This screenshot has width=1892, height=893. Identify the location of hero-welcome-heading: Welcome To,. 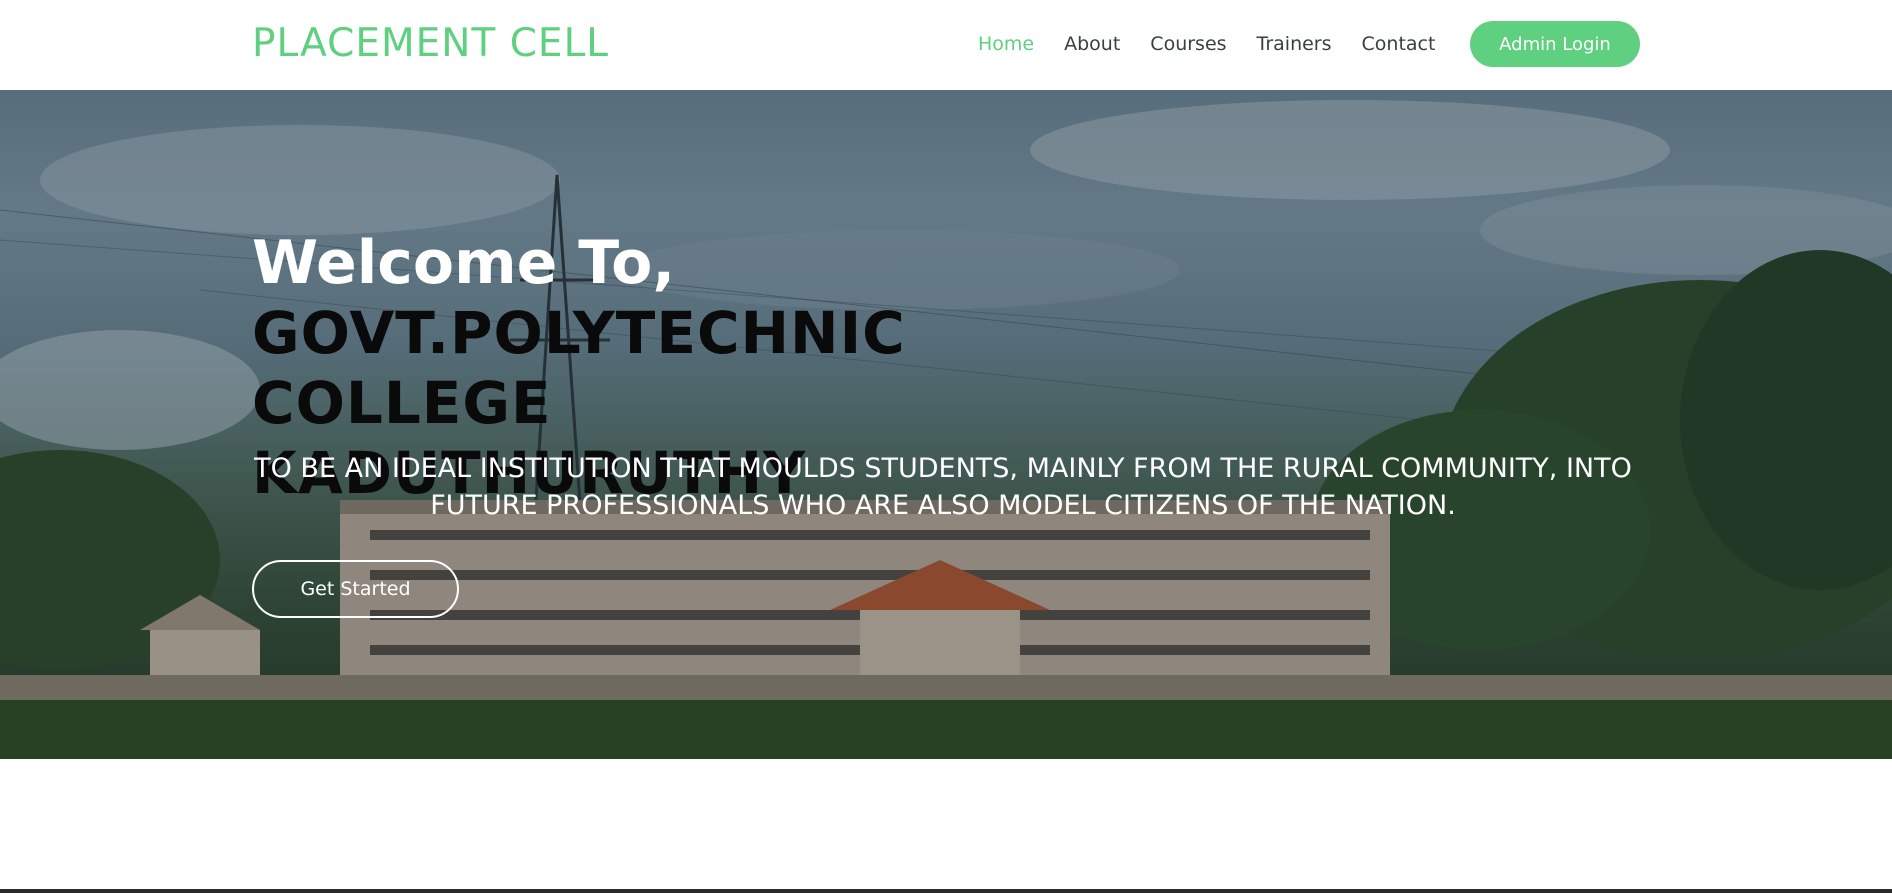
(464, 263).